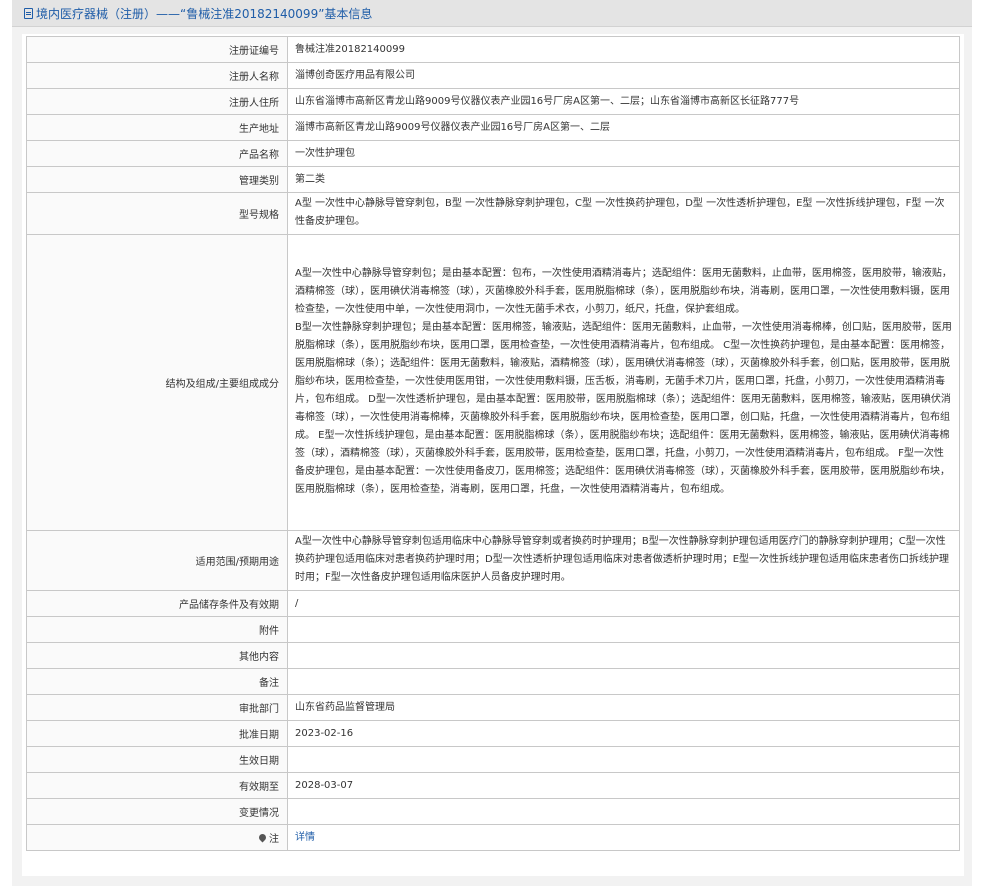 The width and height of the screenshot is (1001, 889). I want to click on table-row: 管理类别 第二类, so click(493, 179).